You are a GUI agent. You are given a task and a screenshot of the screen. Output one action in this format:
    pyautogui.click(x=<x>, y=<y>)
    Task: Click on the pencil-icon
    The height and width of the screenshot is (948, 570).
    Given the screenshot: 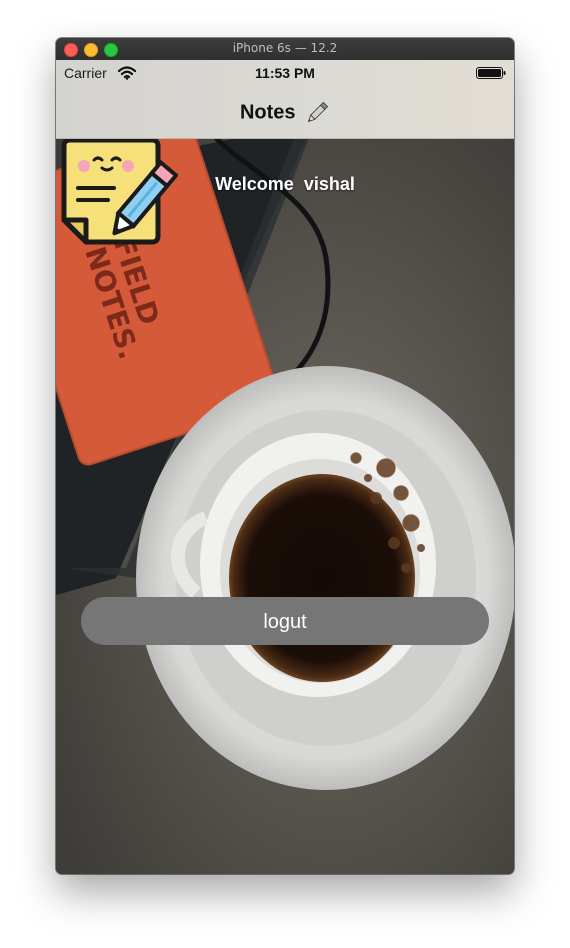 What is the action you would take?
    pyautogui.click(x=318, y=112)
    